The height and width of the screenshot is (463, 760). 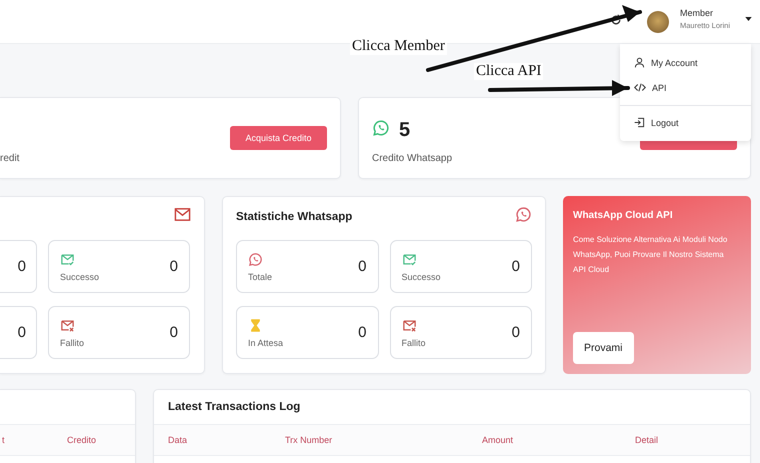 What do you see at coordinates (255, 325) in the screenshot?
I see `hourglass-icon` at bounding box center [255, 325].